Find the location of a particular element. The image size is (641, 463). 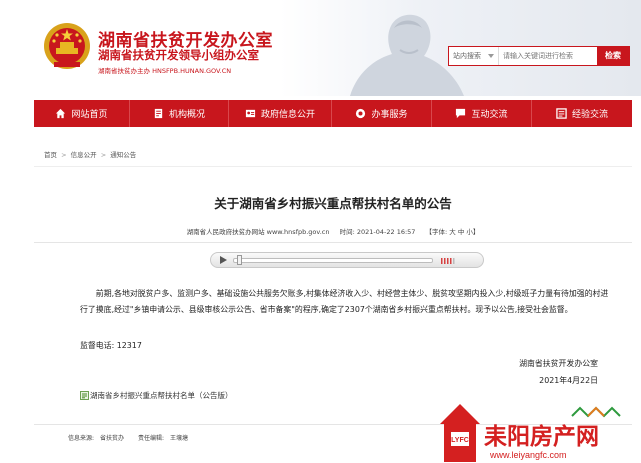

nav-item-gov-info: 政府信息公开 is located at coordinates (280, 113).